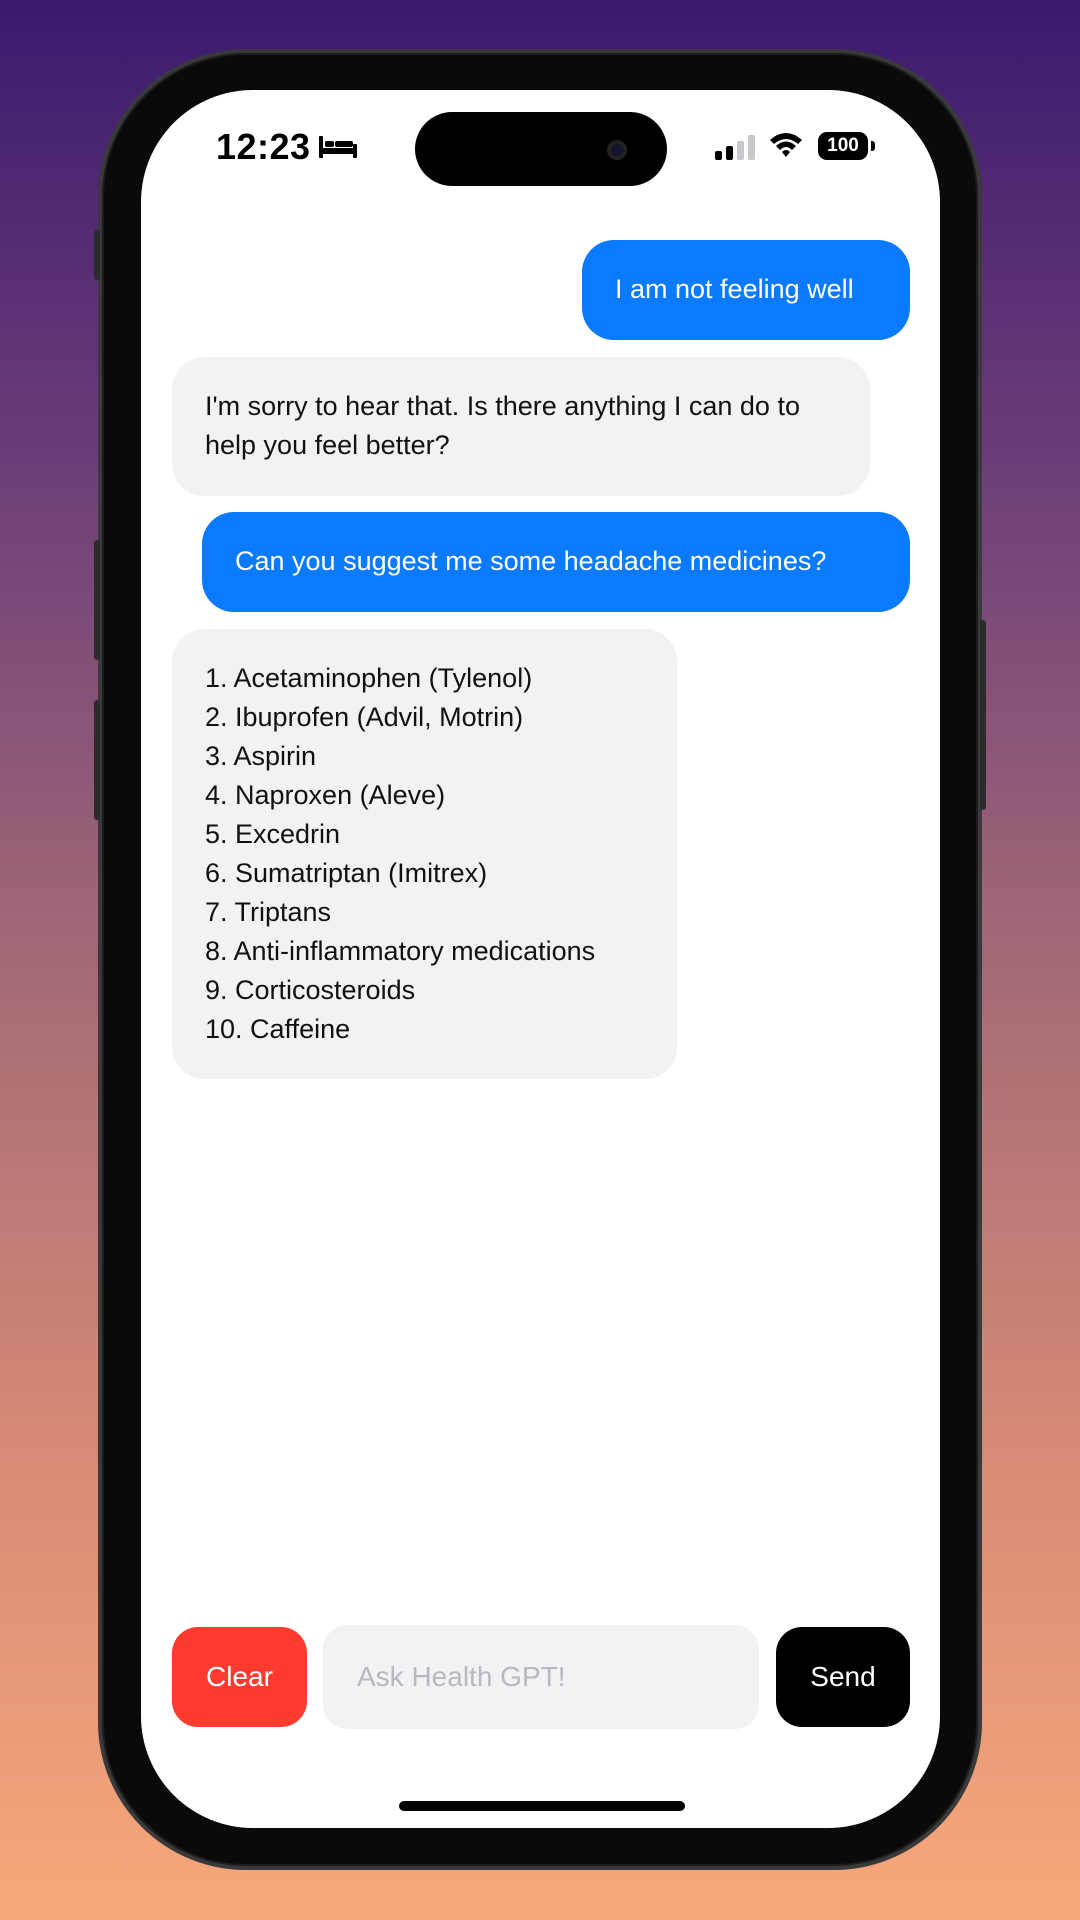  Describe the element at coordinates (983, 715) in the screenshot. I see `power-button` at that location.